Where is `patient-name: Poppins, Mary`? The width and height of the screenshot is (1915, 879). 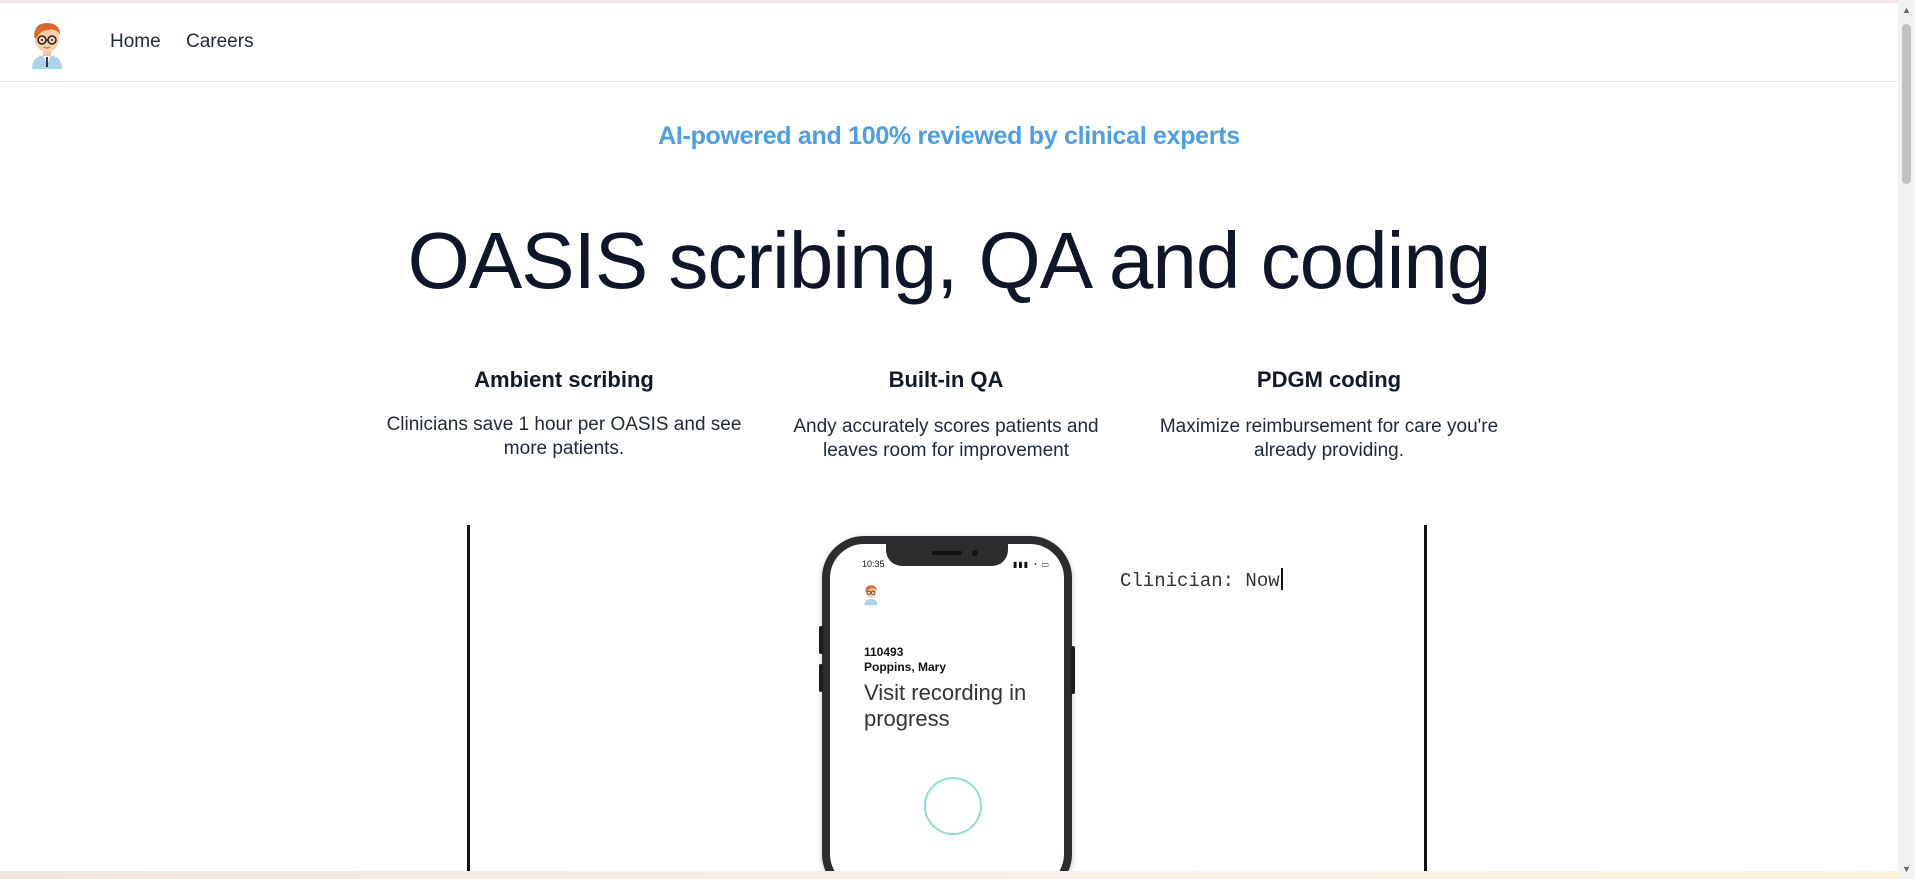 patient-name: Poppins, Mary is located at coordinates (905, 667).